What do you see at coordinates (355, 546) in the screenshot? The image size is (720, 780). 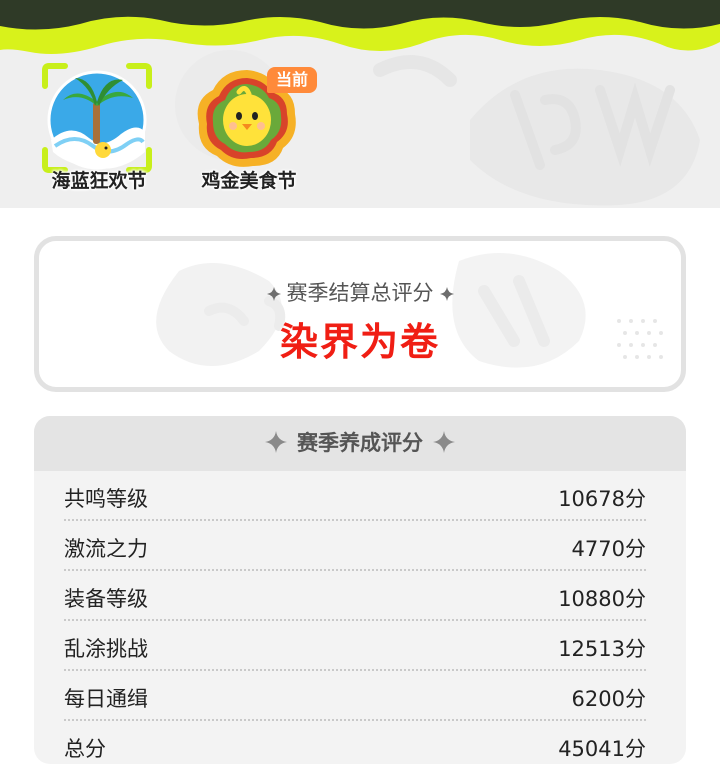 I see `score-row-torrent-power: 激流之力 4770分` at bounding box center [355, 546].